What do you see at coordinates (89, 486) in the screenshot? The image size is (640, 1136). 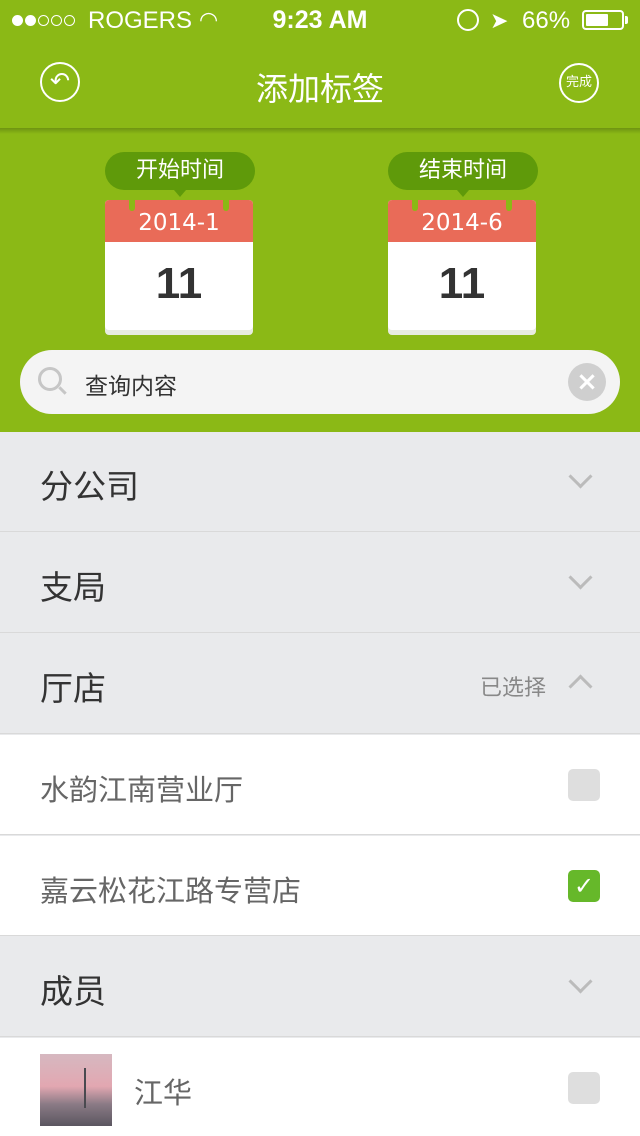 I see `section-label: 分公司` at bounding box center [89, 486].